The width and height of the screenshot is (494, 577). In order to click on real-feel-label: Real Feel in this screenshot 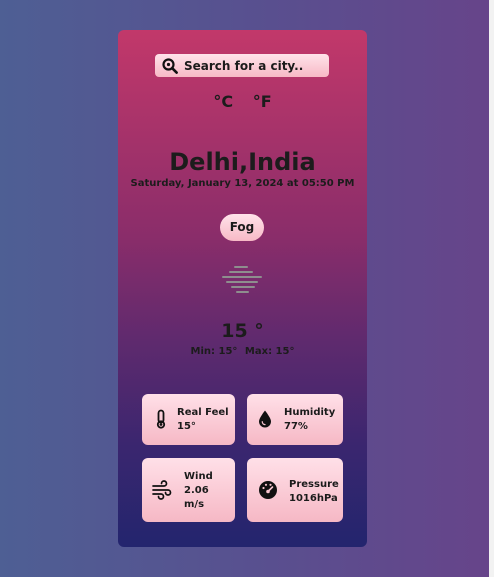, I will do `click(203, 412)`.